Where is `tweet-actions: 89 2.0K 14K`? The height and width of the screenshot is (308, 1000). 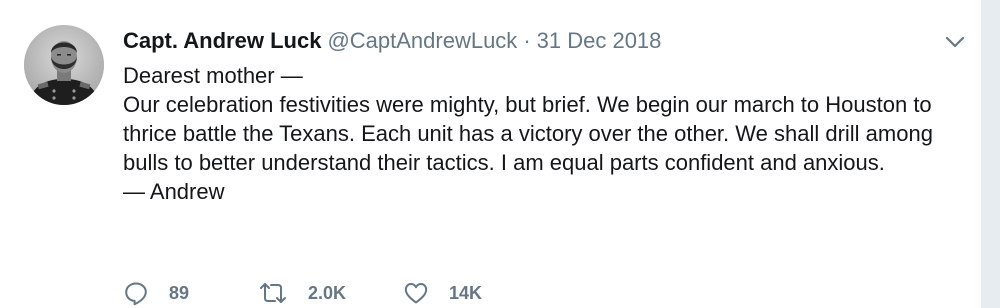 tweet-actions: 89 2.0K 14K is located at coordinates (323, 293).